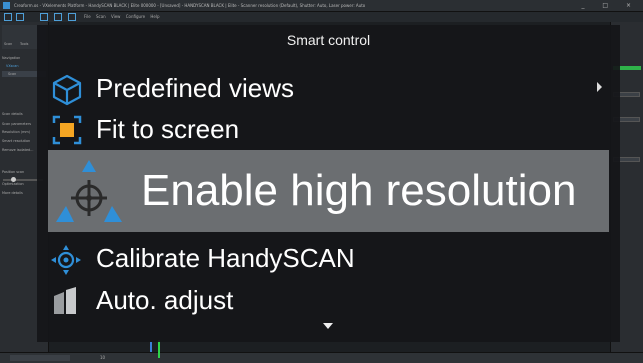 This screenshot has width=643, height=363. I want to click on auto-adjust-label: Auto. adjust, so click(165, 300).